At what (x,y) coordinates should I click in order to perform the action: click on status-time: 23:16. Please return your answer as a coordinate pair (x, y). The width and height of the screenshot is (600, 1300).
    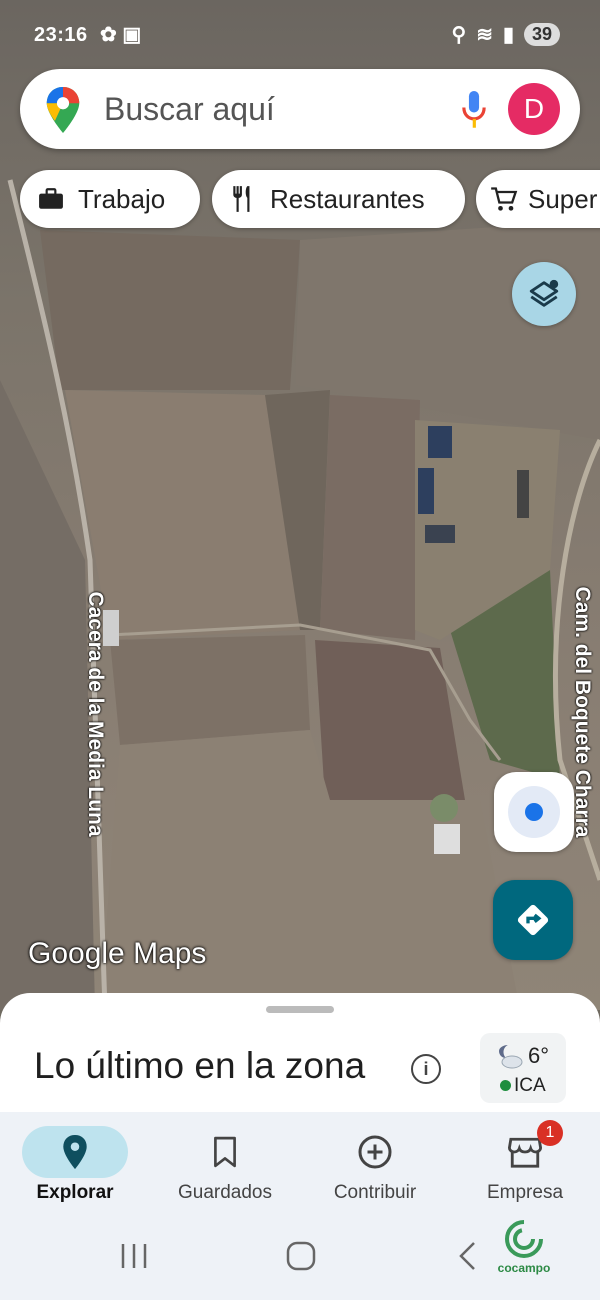
    Looking at the image, I should click on (61, 35).